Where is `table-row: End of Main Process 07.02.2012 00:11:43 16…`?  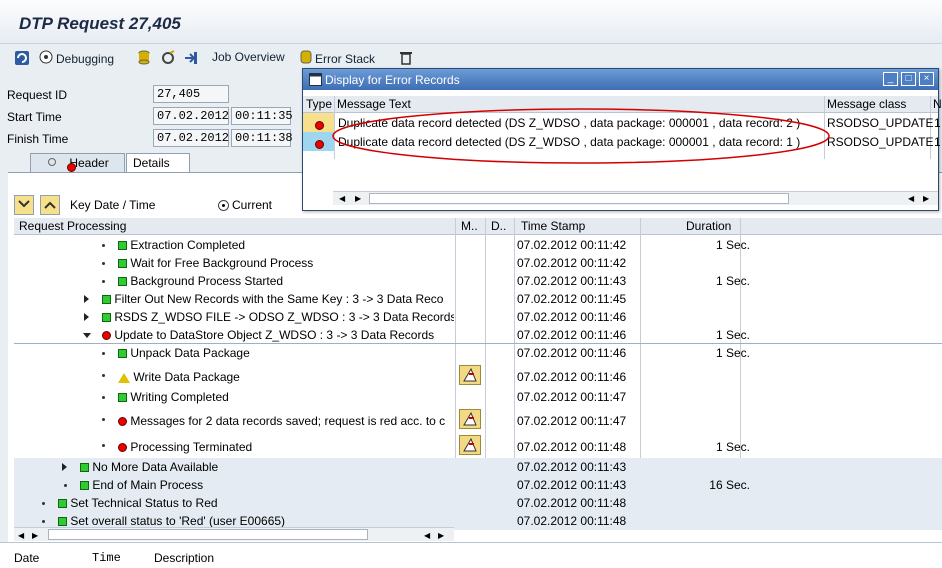 table-row: End of Main Process 07.02.2012 00:11:43 16… is located at coordinates (478, 485).